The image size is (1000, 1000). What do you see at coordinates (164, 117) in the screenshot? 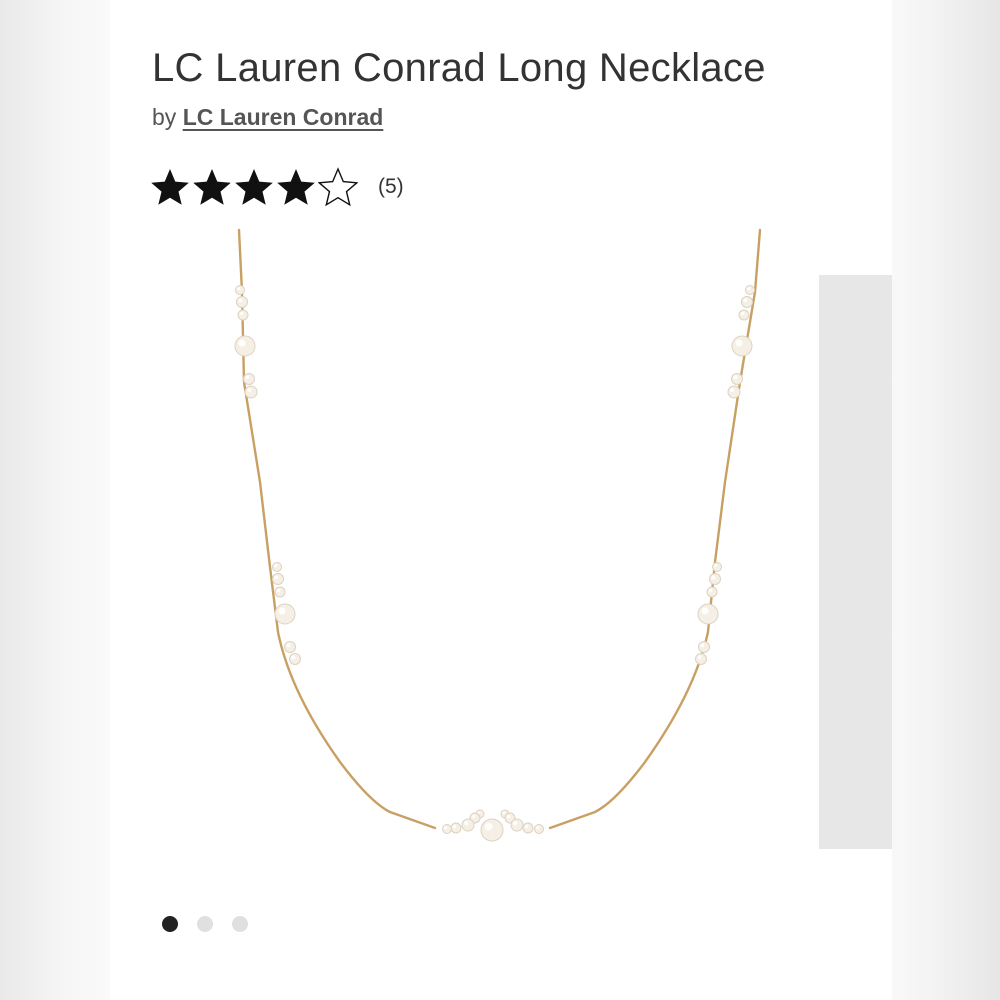
I see `byline-prefix: by` at bounding box center [164, 117].